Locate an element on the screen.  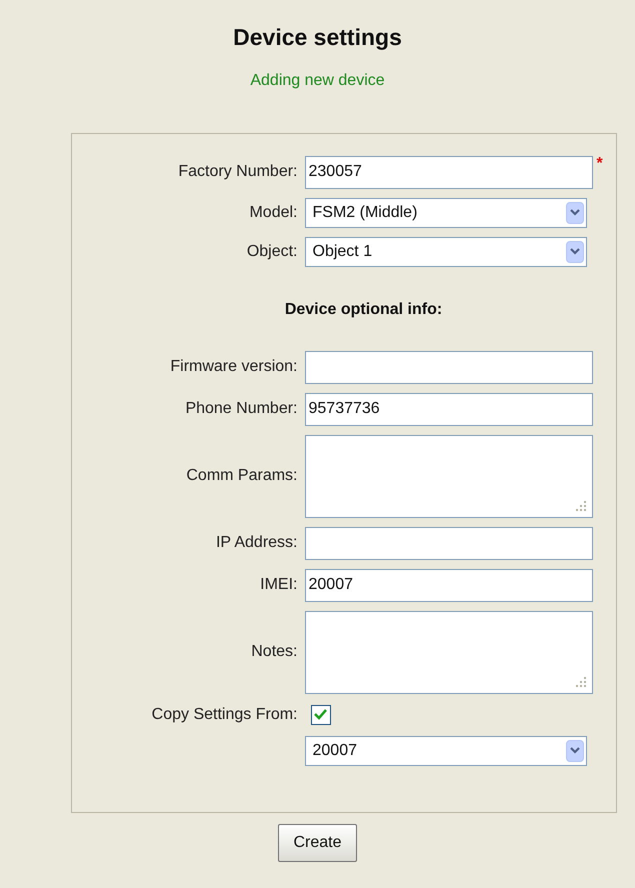
dropdown-value: FSM2 (Middle) is located at coordinates (365, 212).